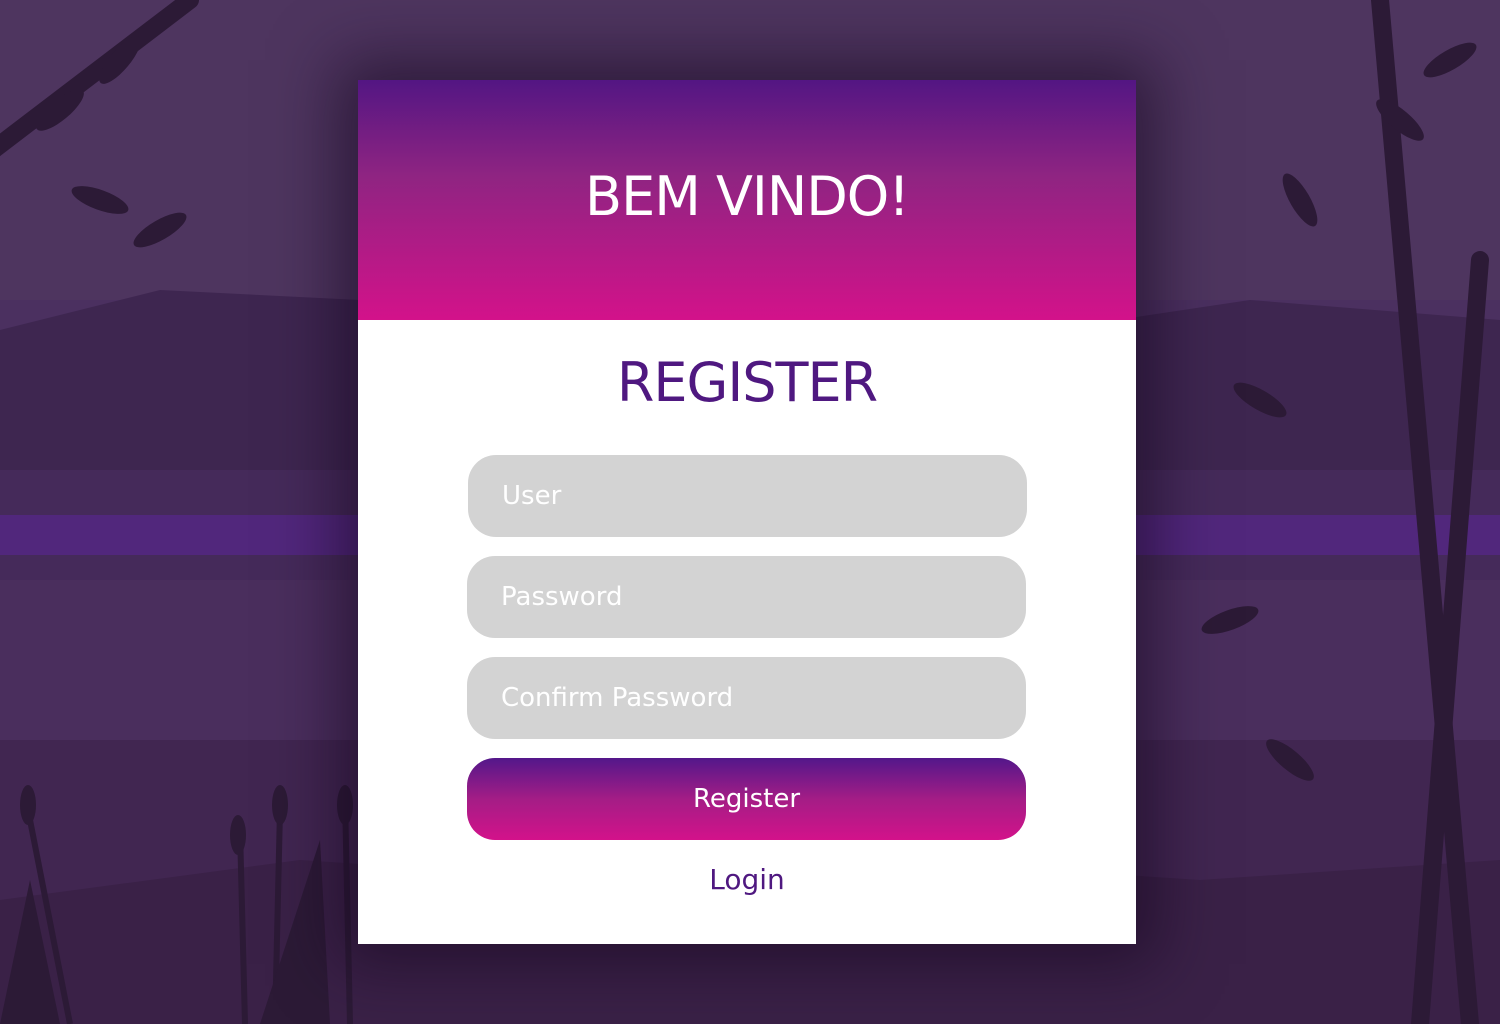 This screenshot has width=1500, height=1024. I want to click on login-link: Login, so click(747, 879).